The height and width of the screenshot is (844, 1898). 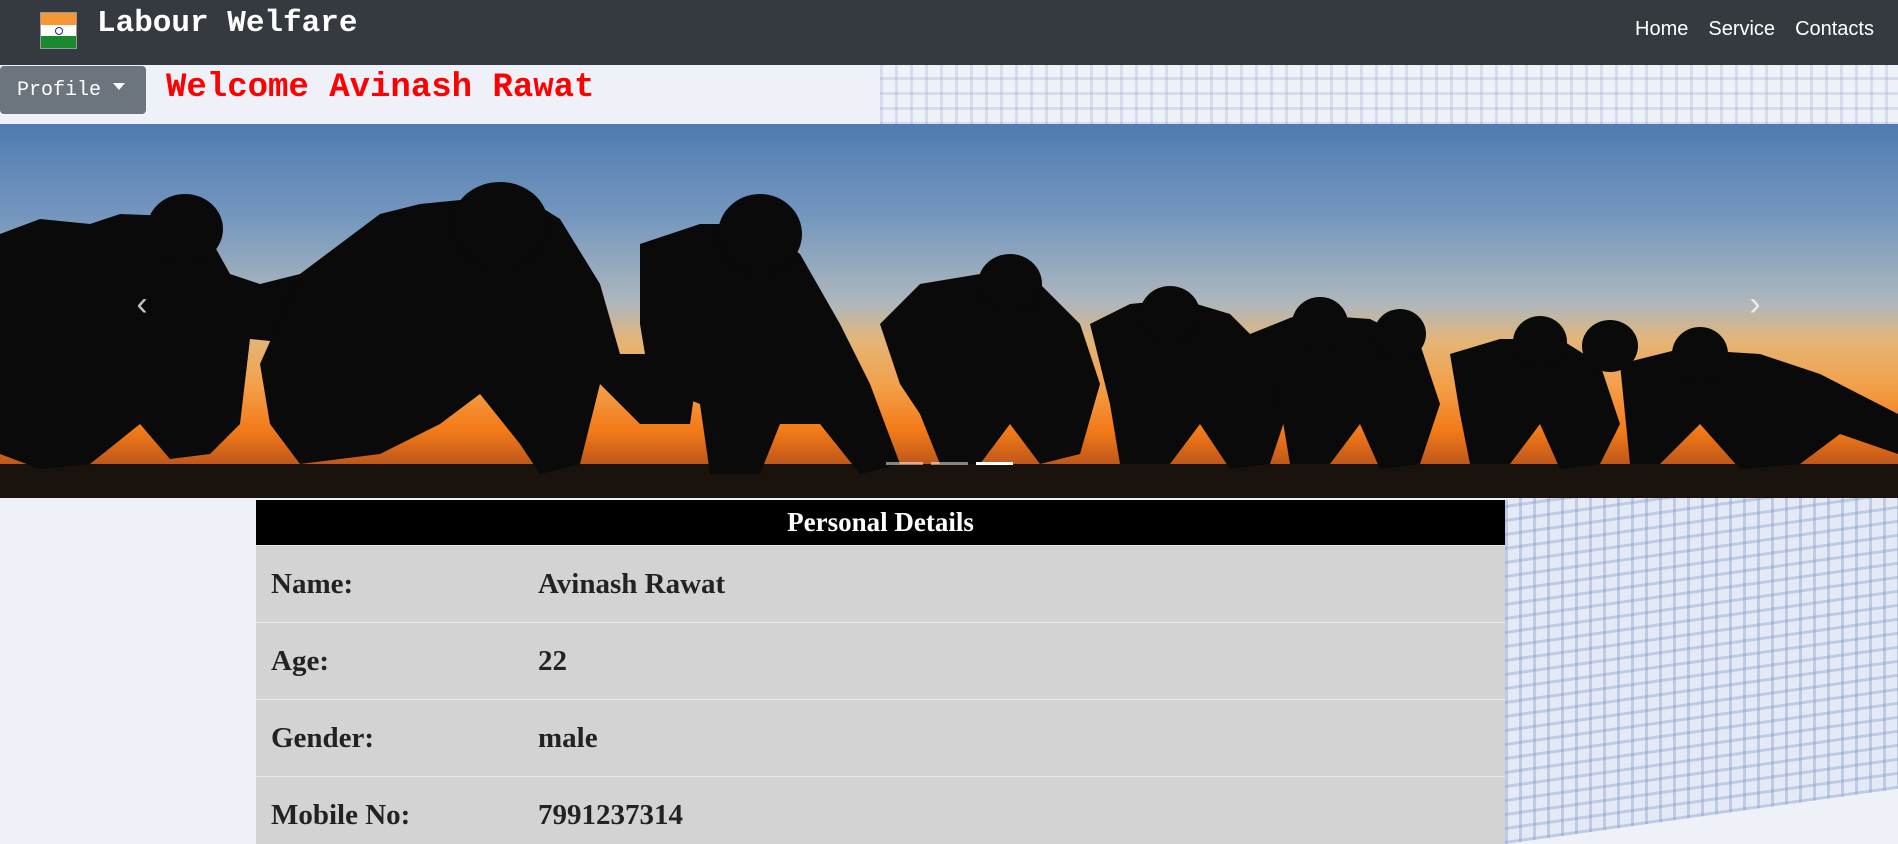 I want to click on profile-dropdown-button: Profile, so click(x=73, y=90).